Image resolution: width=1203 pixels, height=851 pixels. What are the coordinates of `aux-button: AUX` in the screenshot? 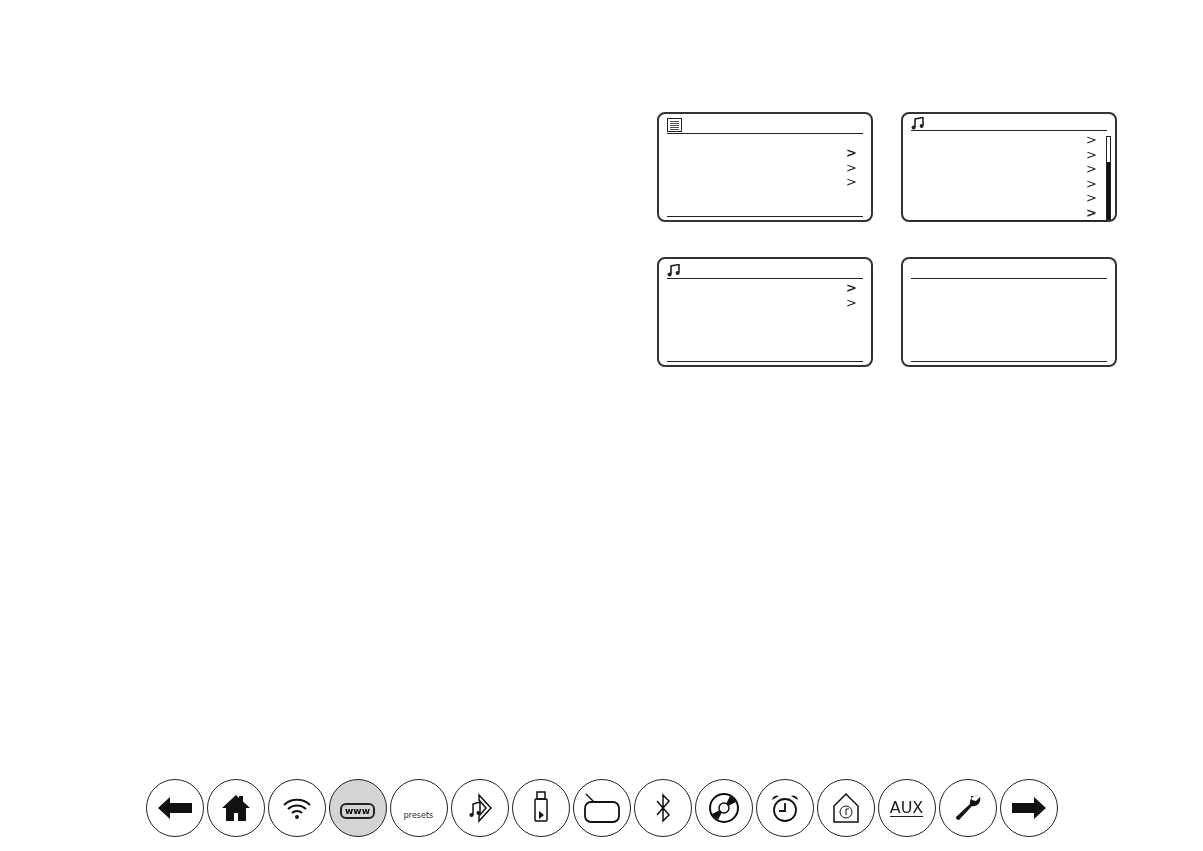 It's located at (906, 808).